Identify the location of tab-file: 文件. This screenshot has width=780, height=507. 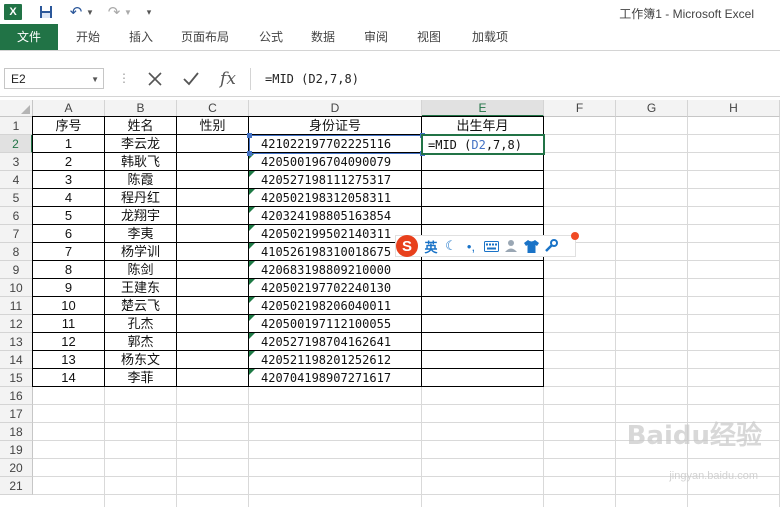
(29, 37).